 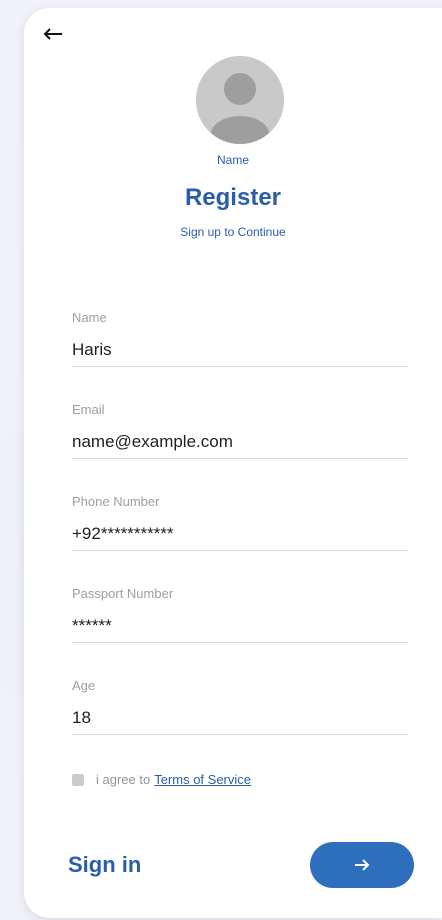 I want to click on terms-text: i agree to, so click(x=123, y=779).